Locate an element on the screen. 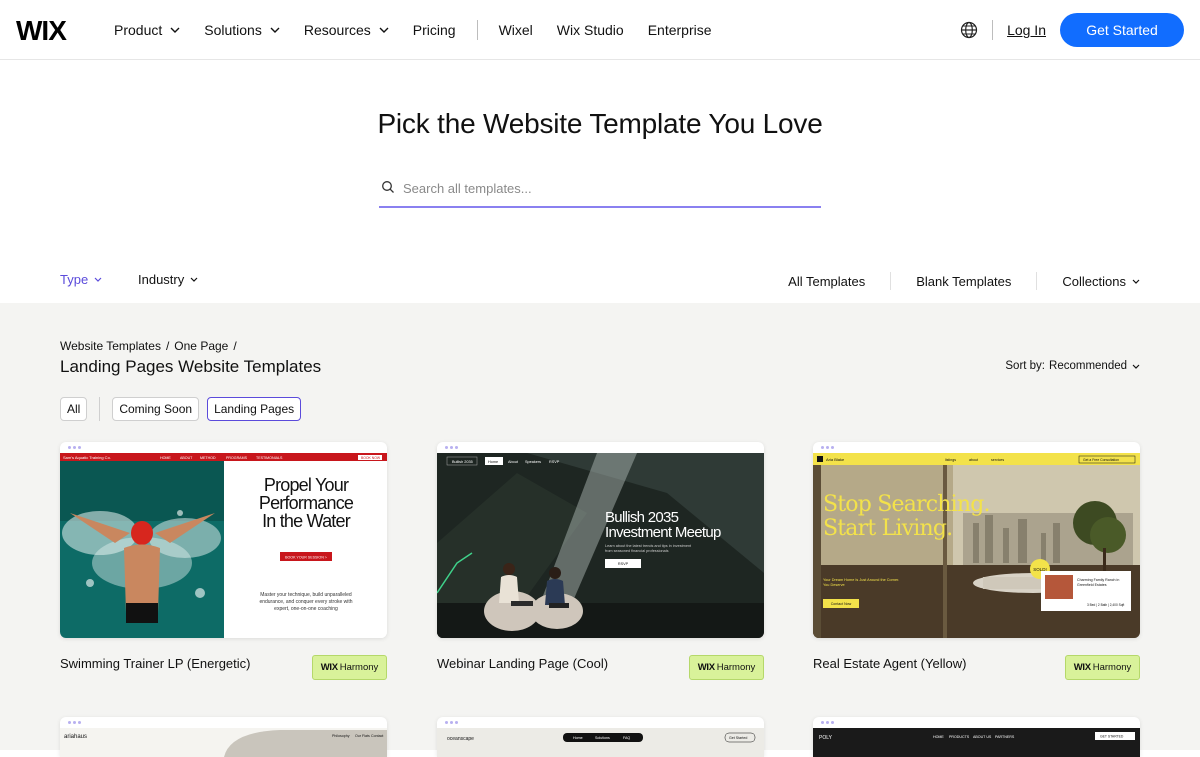 The image size is (1200, 757). listing-title: Landing Pages Website Templates is located at coordinates (191, 366).